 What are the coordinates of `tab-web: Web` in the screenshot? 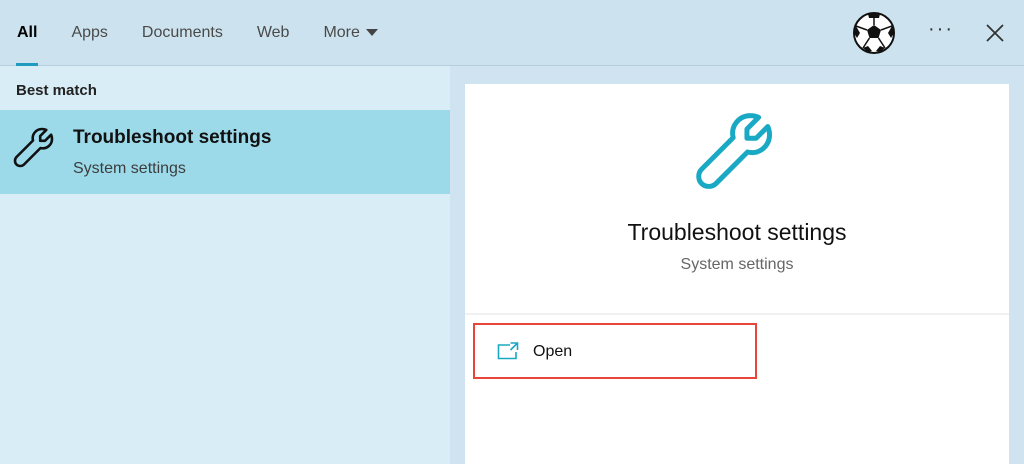 It's located at (273, 33).